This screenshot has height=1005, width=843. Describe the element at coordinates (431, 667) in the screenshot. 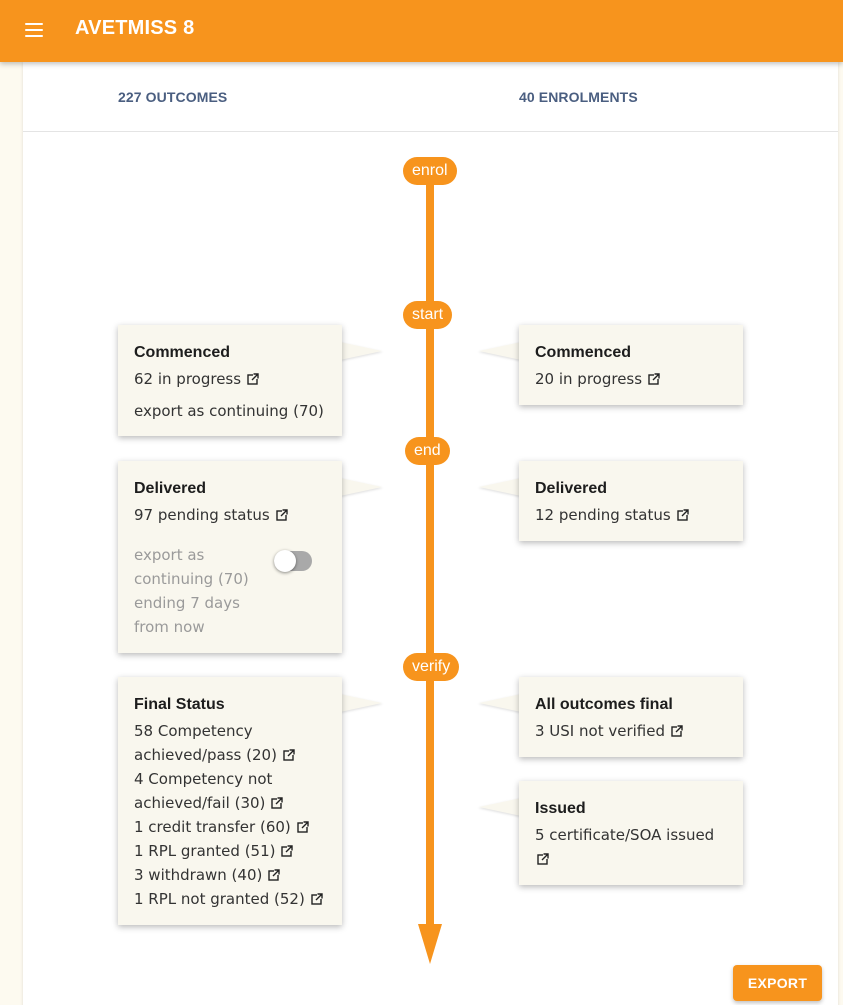

I see `stage-verify: verify` at that location.